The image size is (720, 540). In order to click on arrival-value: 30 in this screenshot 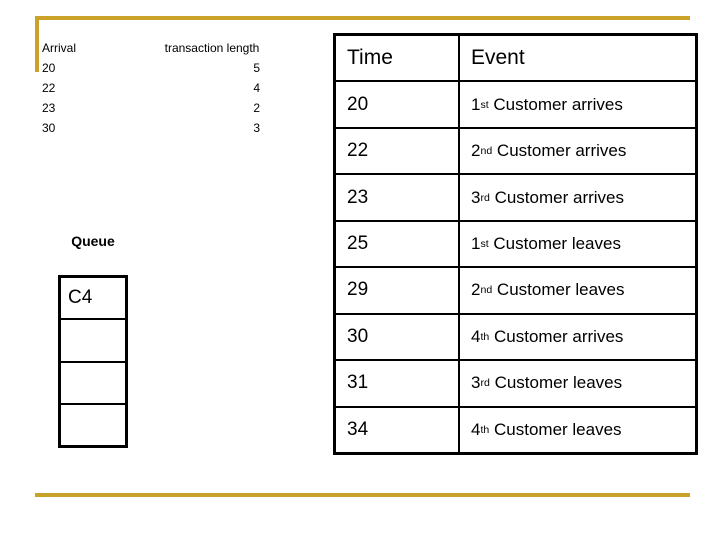, I will do `click(49, 128)`.